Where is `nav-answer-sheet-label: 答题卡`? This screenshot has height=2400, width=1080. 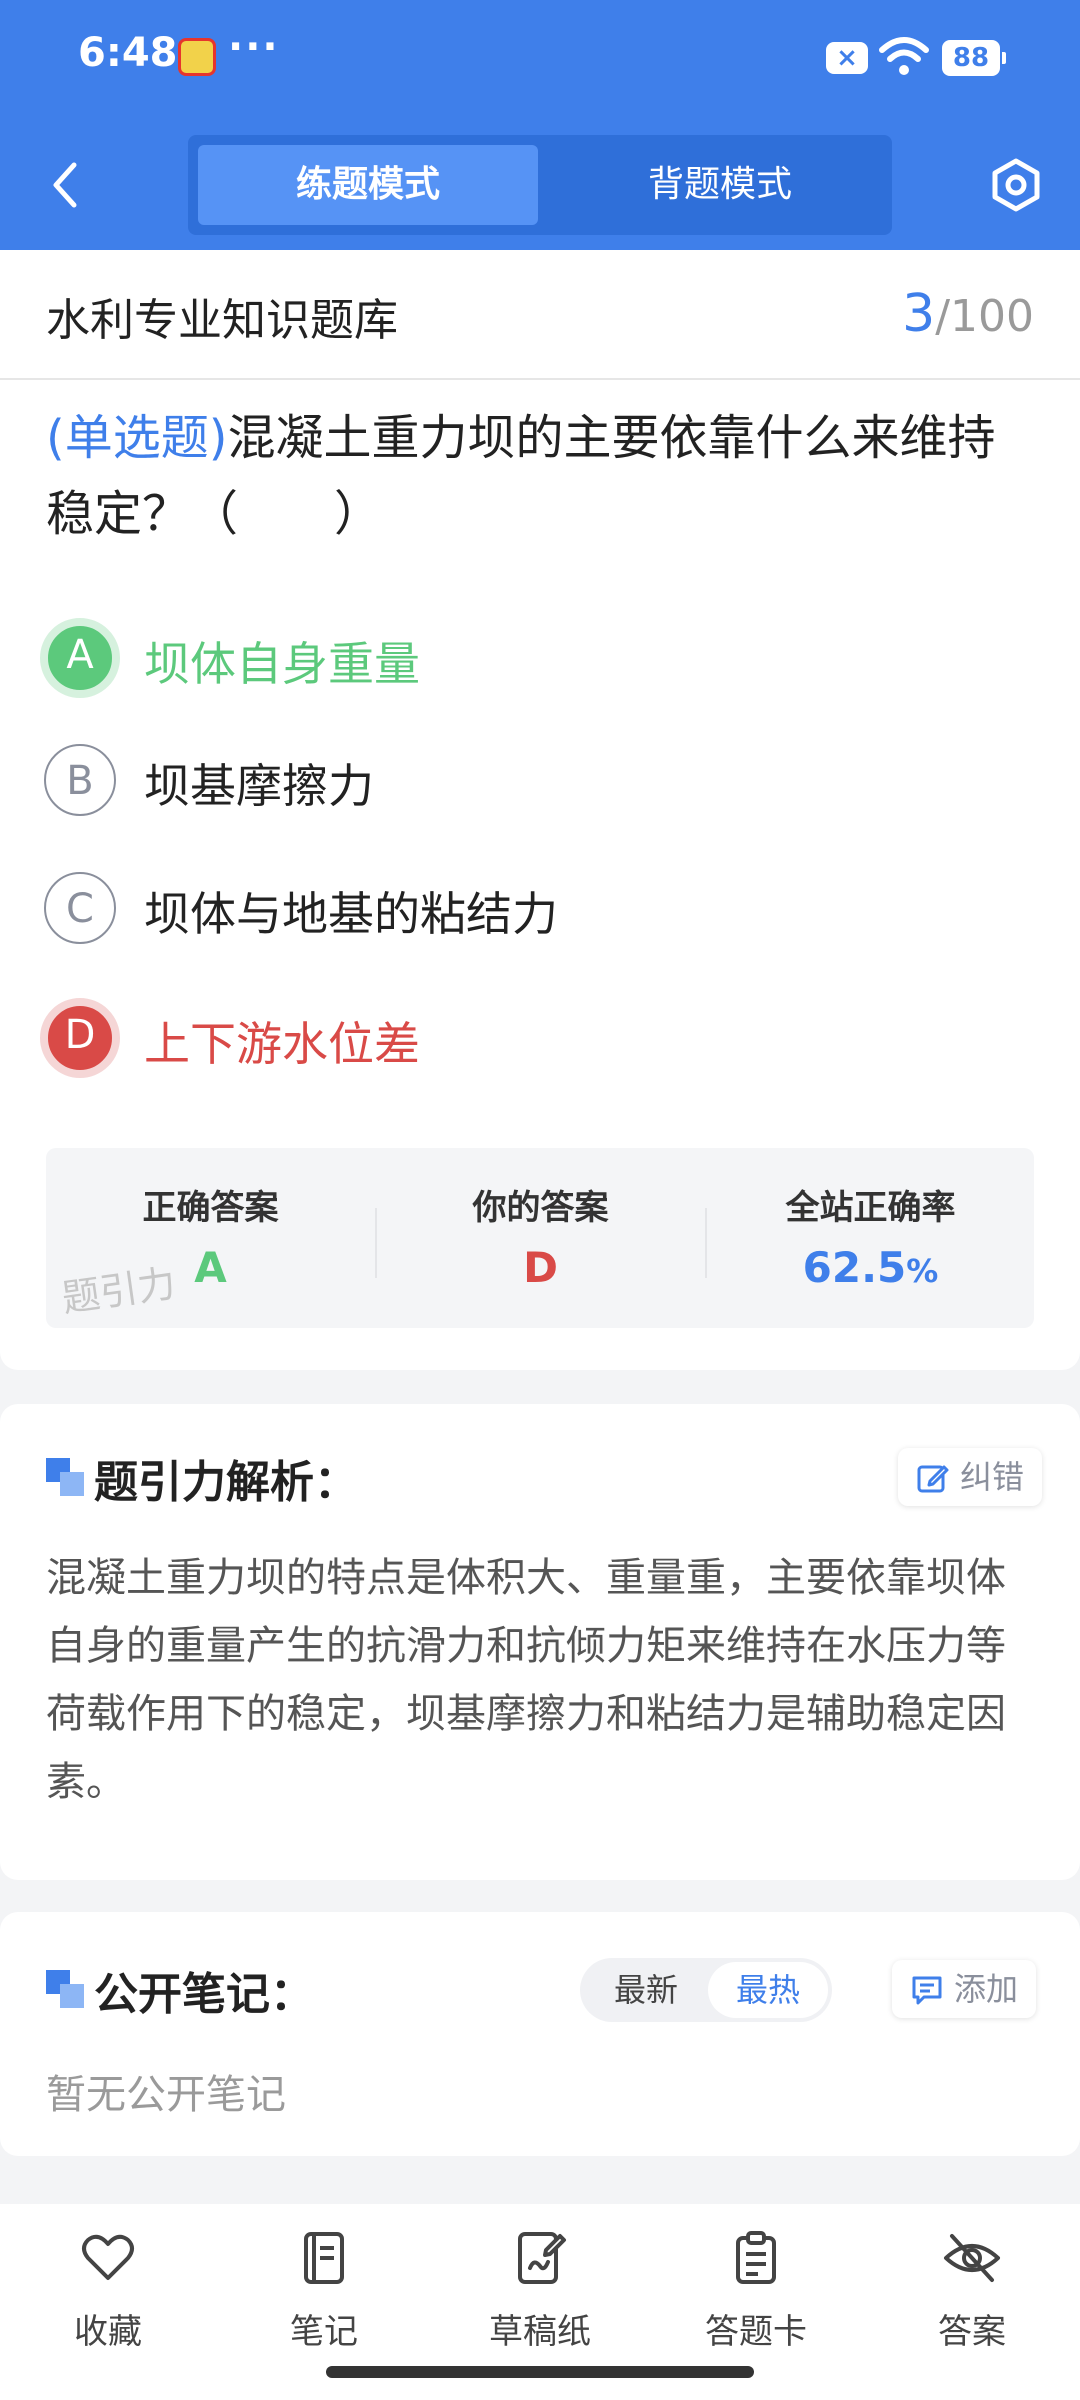 nav-answer-sheet-label: 答题卡 is located at coordinates (756, 2332).